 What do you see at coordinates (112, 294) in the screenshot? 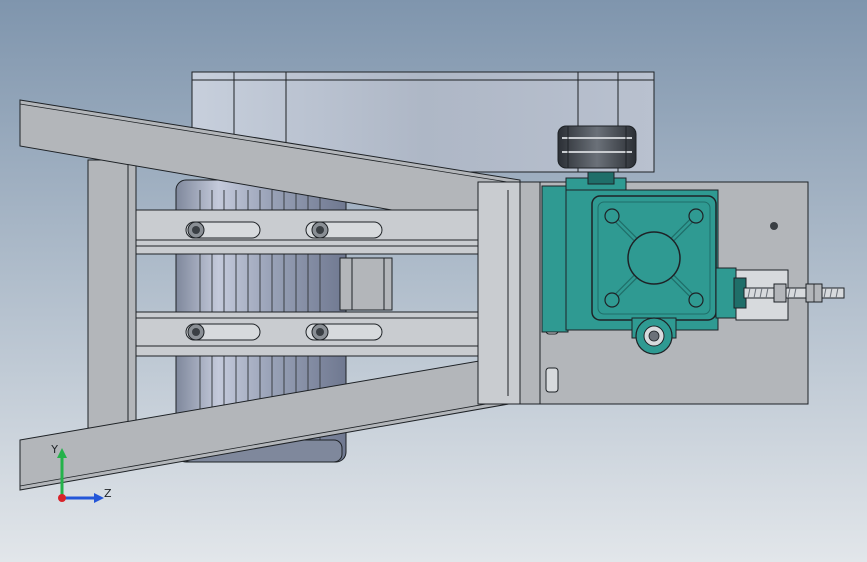
I see `frame-vertical-post` at bounding box center [112, 294].